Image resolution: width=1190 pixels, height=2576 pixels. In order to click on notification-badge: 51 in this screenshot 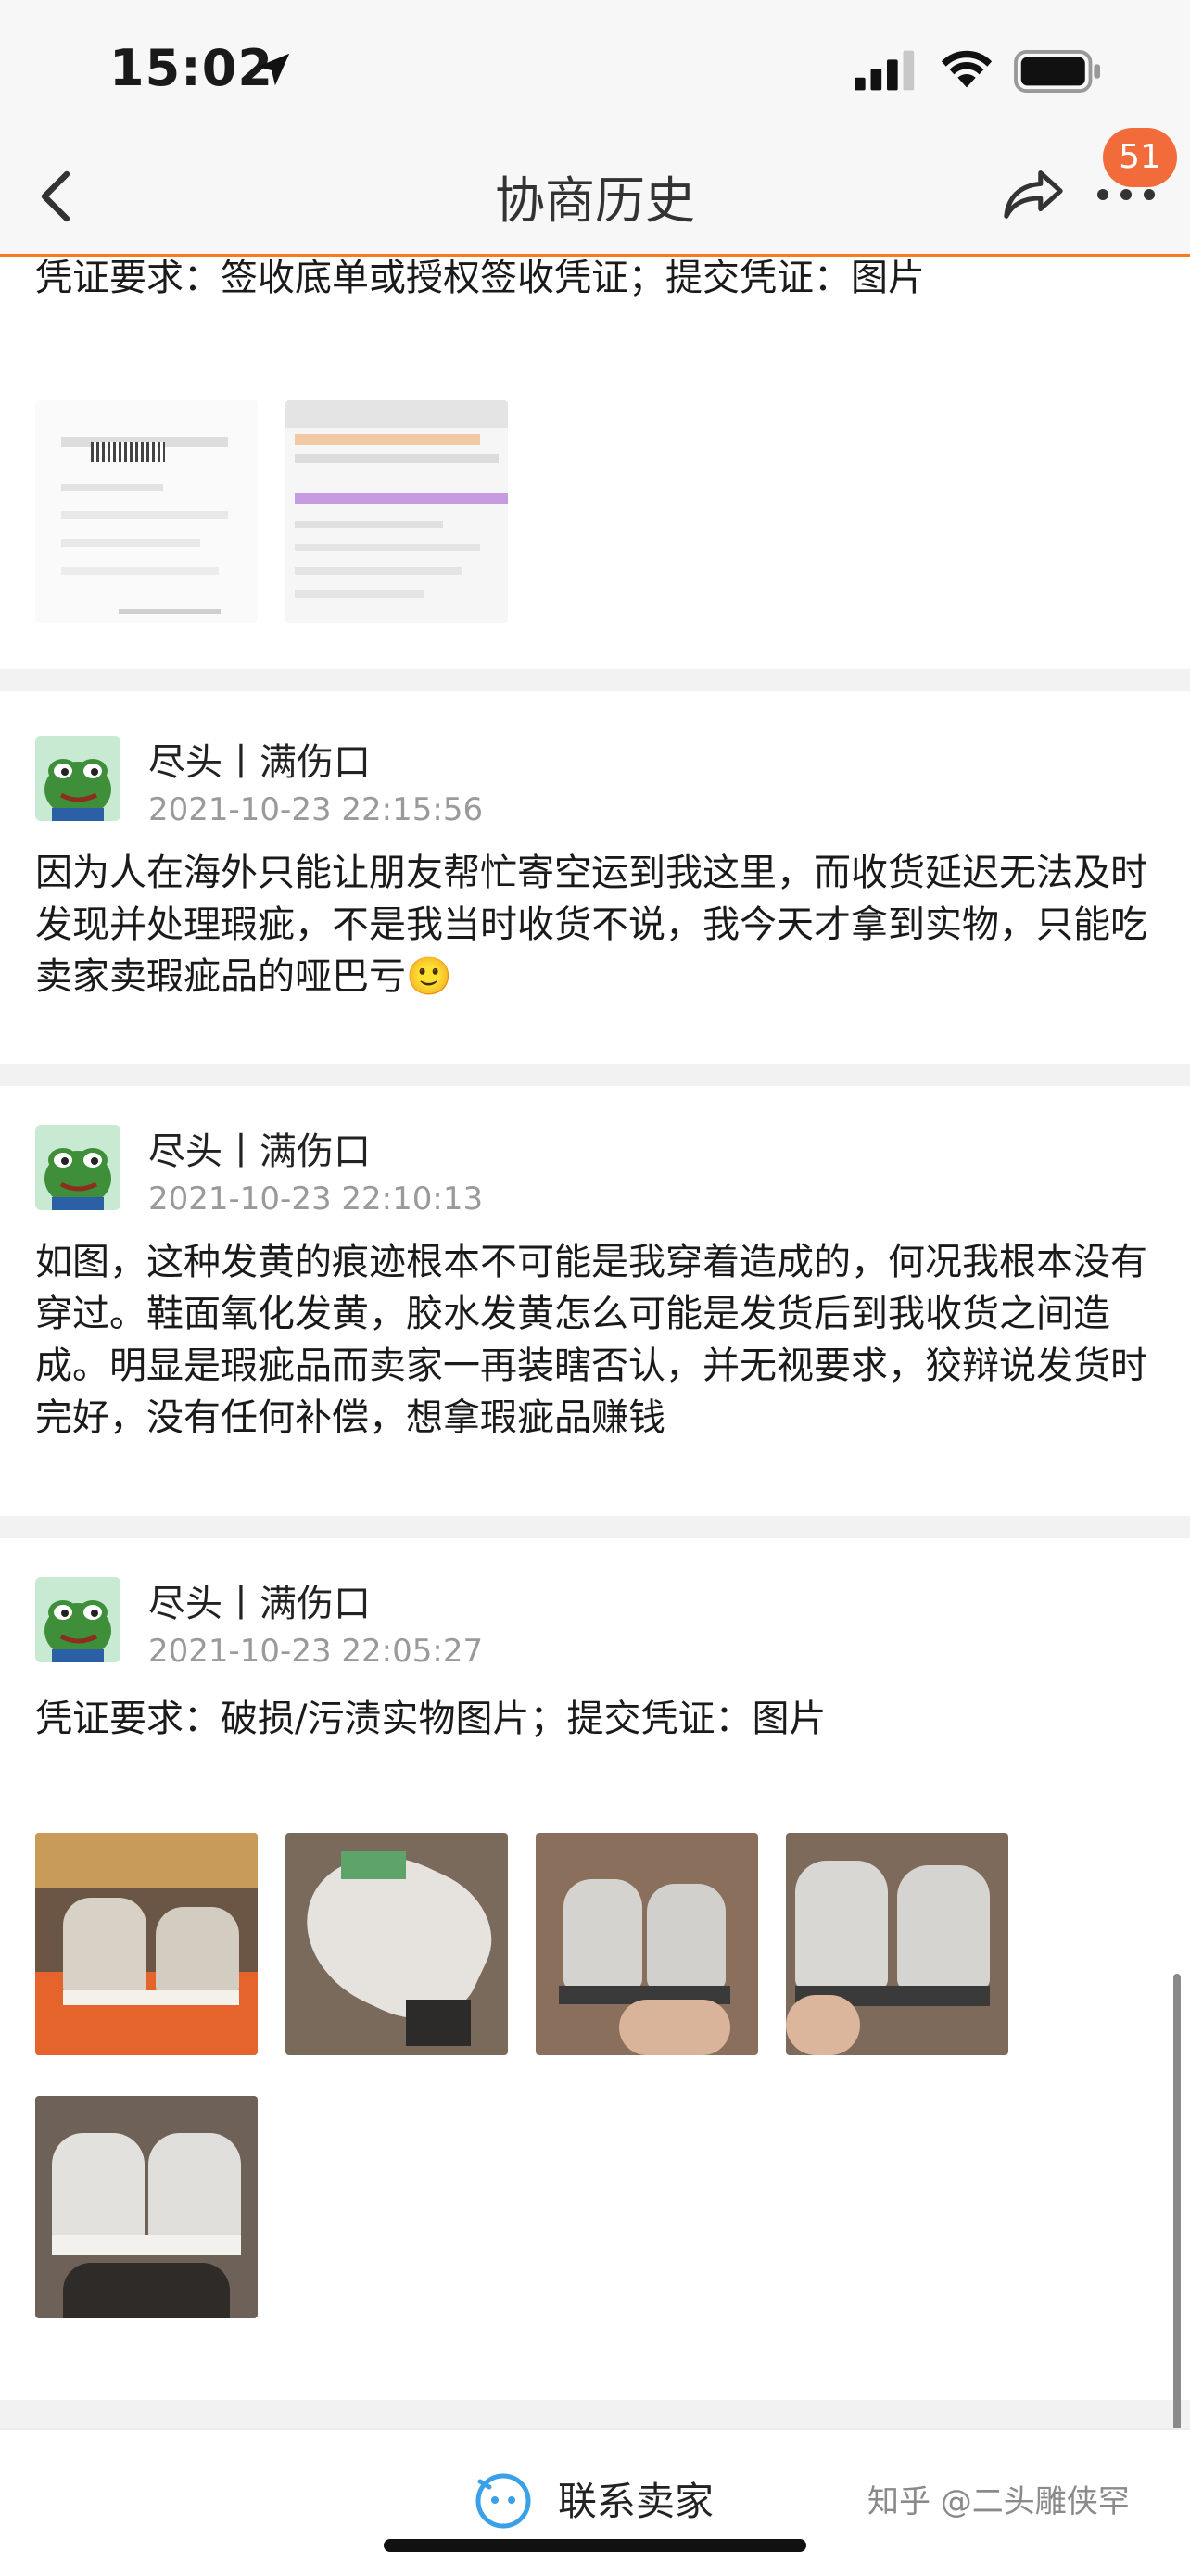, I will do `click(1140, 157)`.